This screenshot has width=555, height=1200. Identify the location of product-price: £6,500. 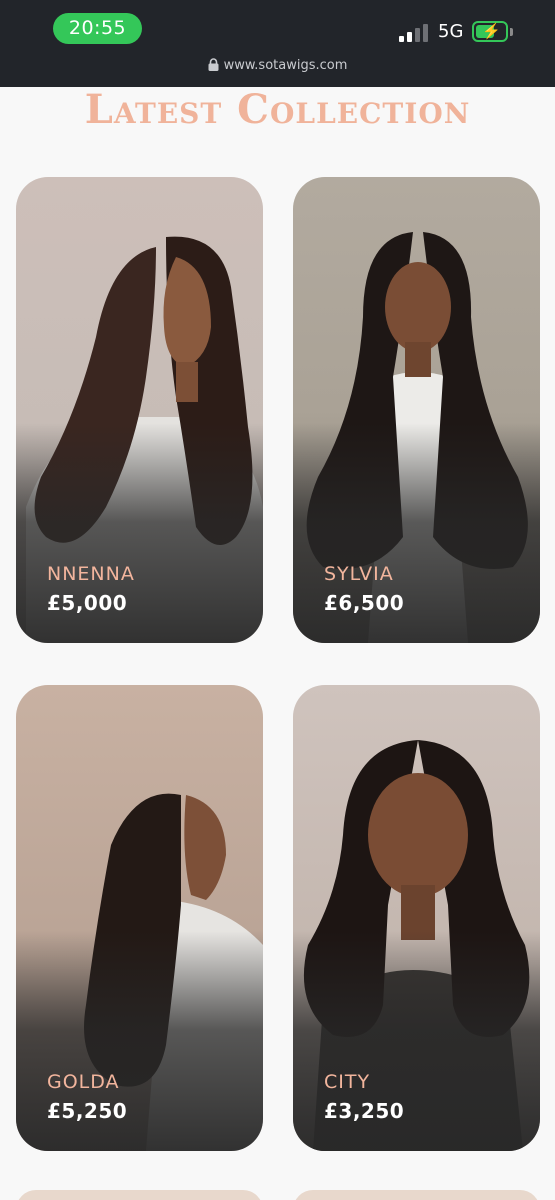
(364, 603).